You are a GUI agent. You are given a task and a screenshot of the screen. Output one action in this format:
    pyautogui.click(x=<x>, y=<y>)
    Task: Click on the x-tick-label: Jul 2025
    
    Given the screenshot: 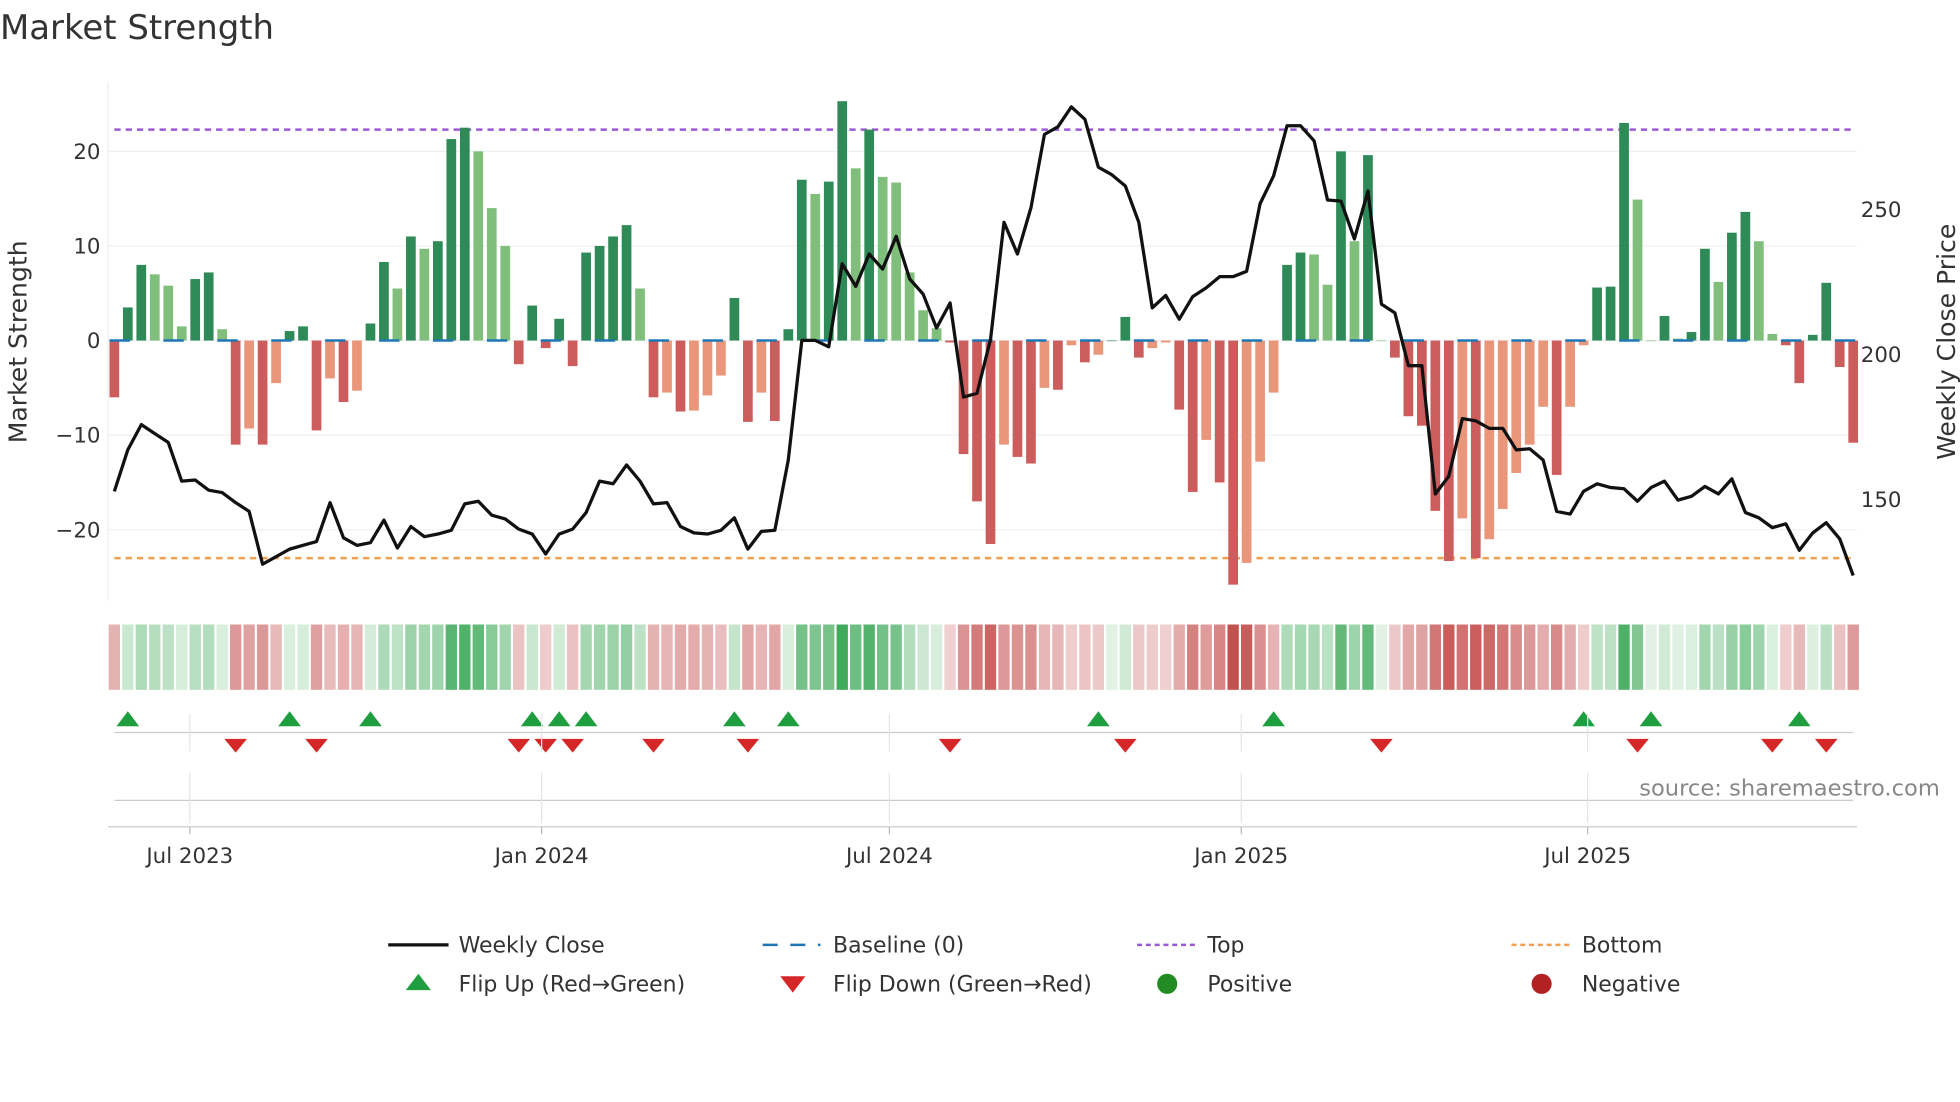 What is the action you would take?
    pyautogui.click(x=1586, y=856)
    